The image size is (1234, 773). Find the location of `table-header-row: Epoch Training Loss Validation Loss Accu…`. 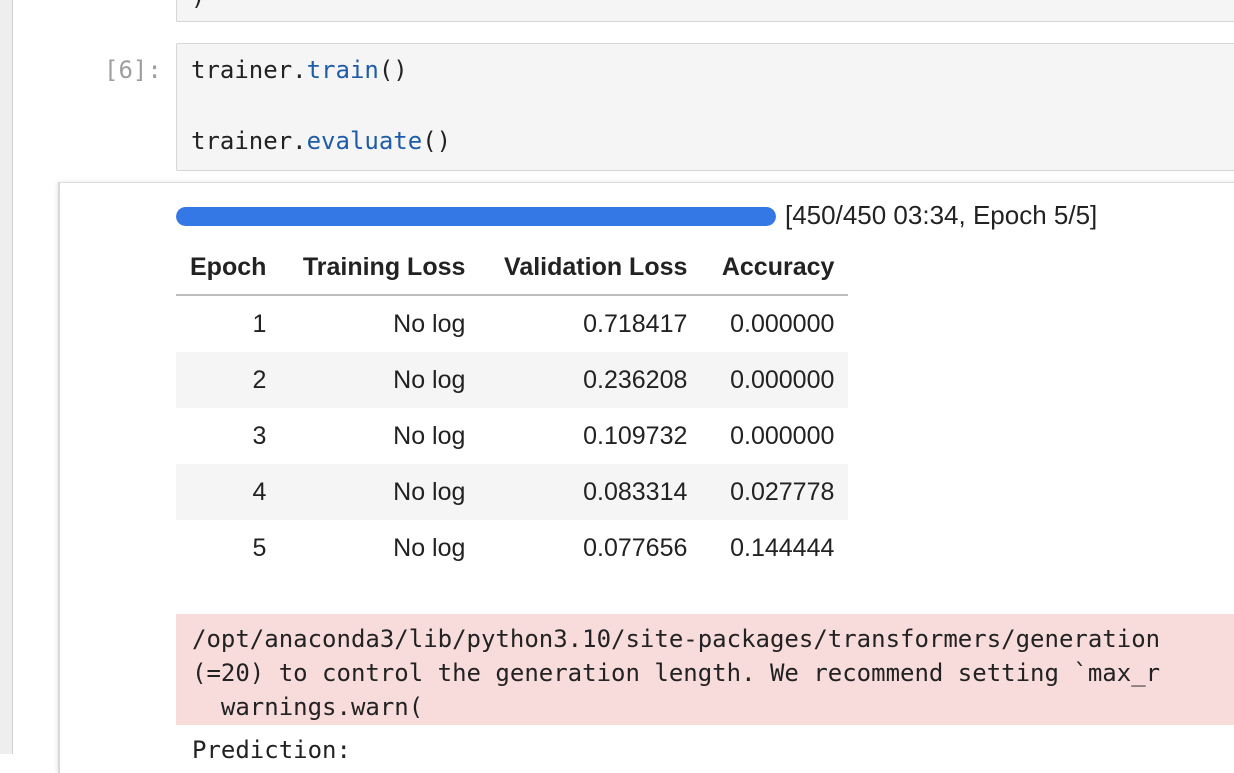

table-header-row: Epoch Training Loss Validation Loss Accu… is located at coordinates (512, 268).